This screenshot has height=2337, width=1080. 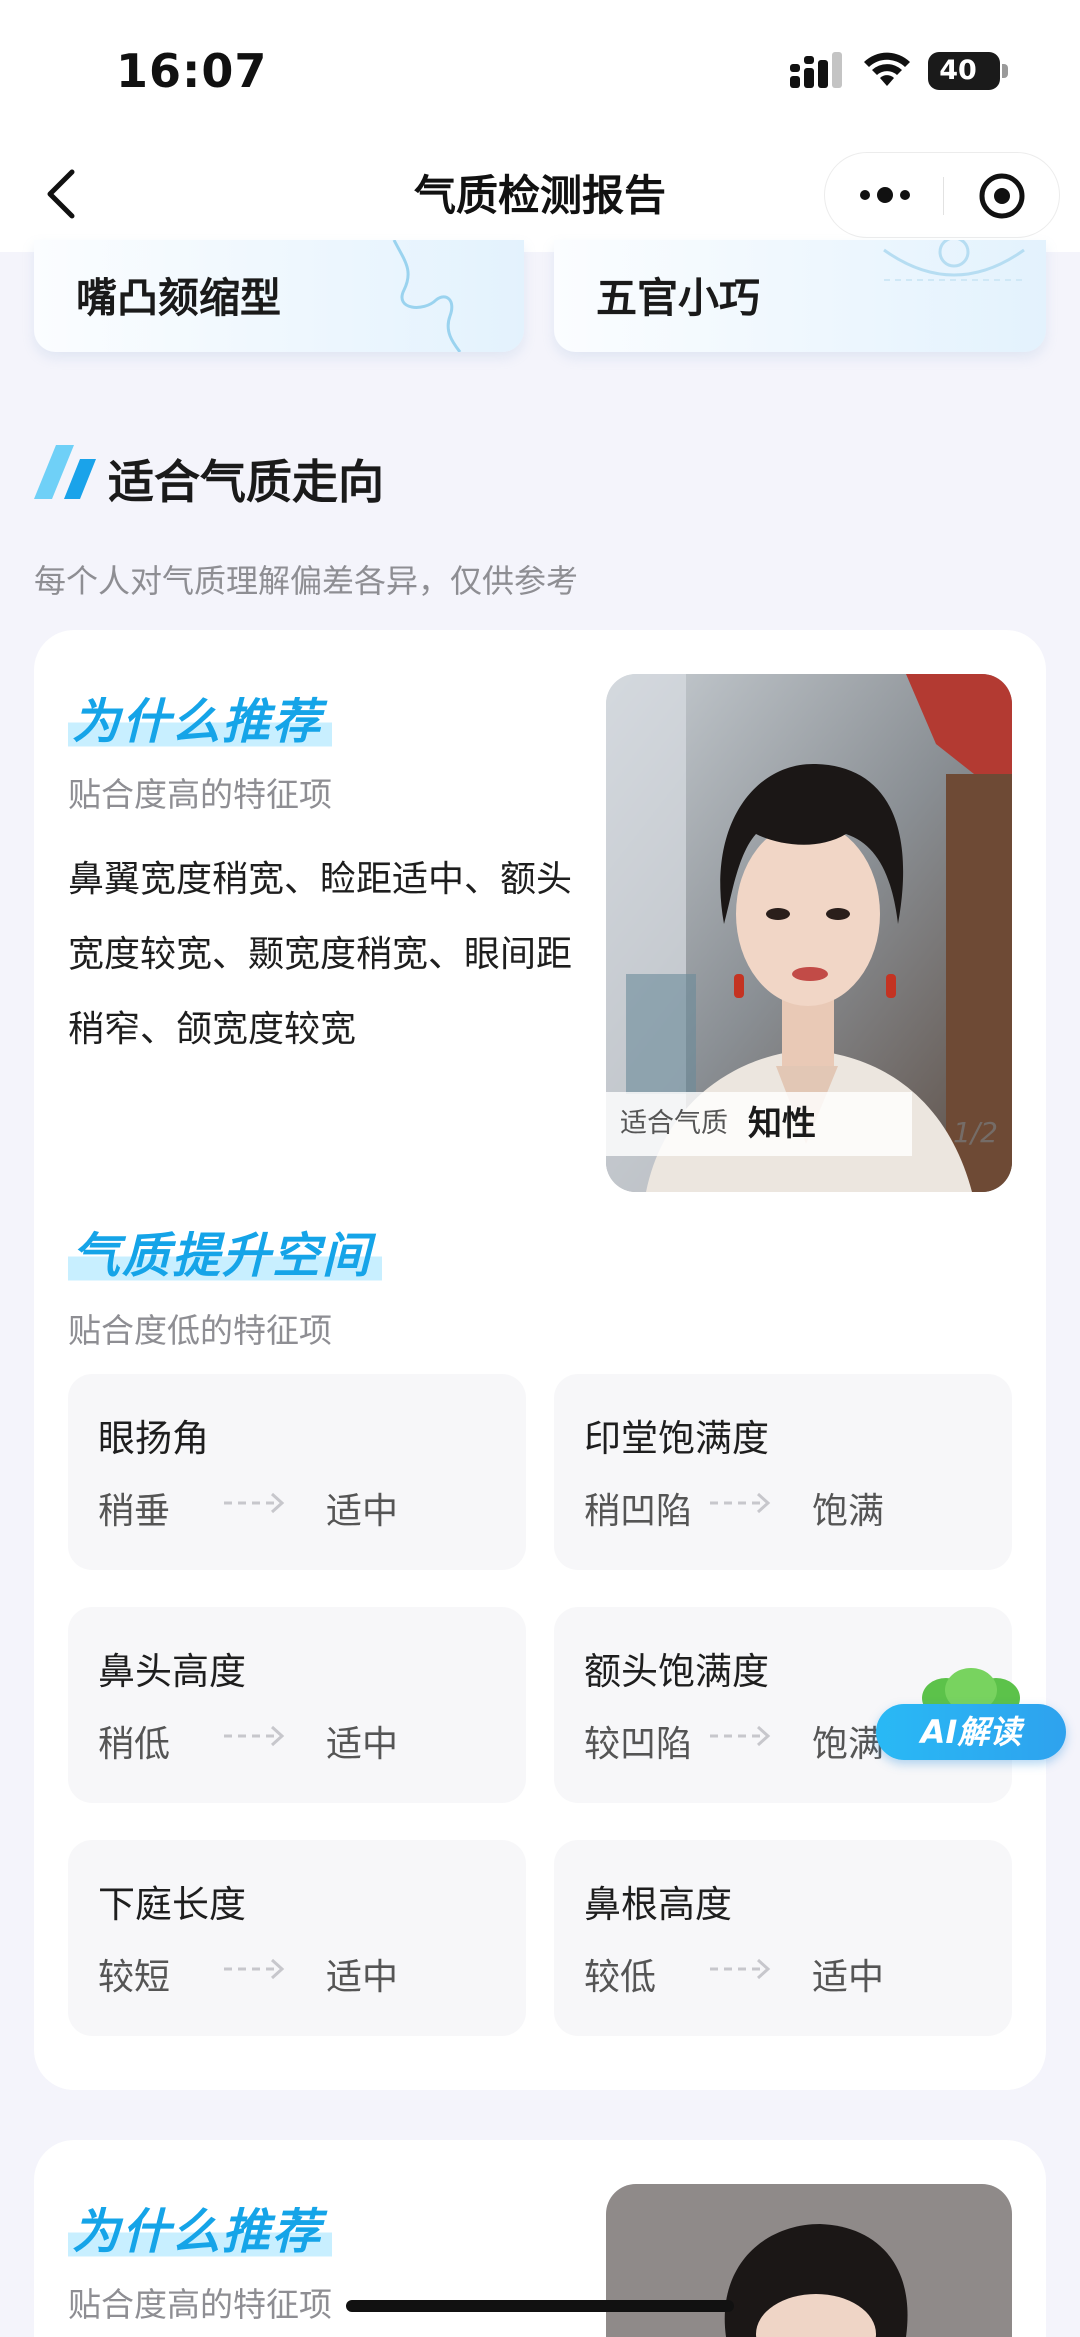 What do you see at coordinates (678, 298) in the screenshot?
I see `feature-card-label: 五官小巧` at bounding box center [678, 298].